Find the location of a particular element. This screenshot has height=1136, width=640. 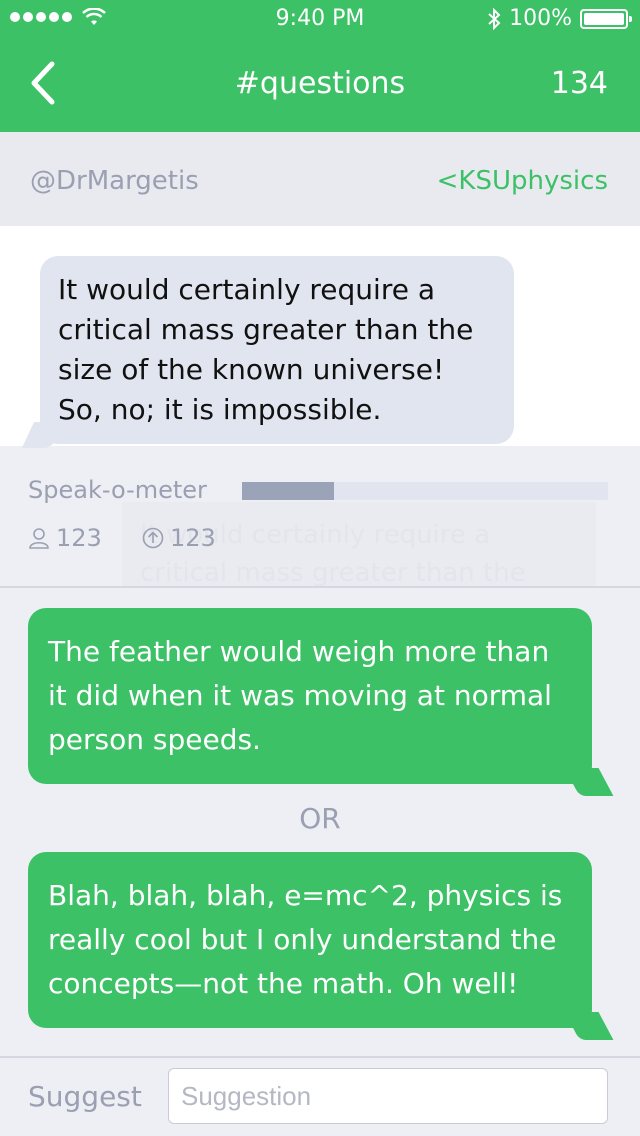

upvotes-stat: 123 is located at coordinates (179, 538).